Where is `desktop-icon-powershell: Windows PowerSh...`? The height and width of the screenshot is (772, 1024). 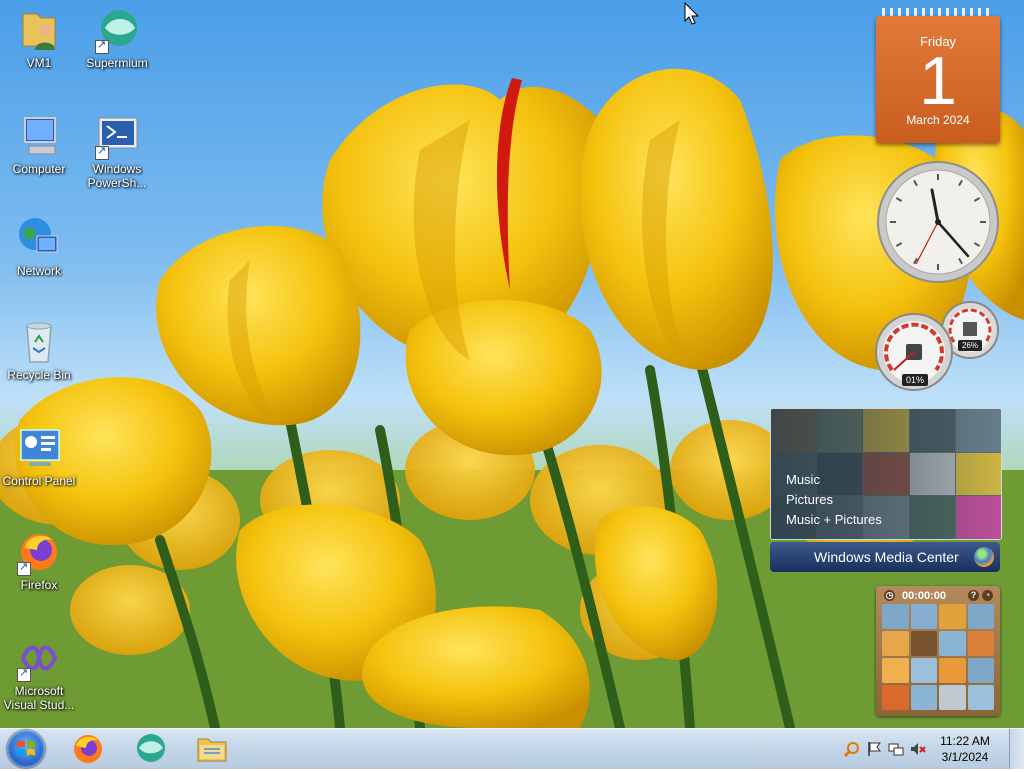 desktop-icon-powershell: Windows PowerSh... is located at coordinates (117, 151).